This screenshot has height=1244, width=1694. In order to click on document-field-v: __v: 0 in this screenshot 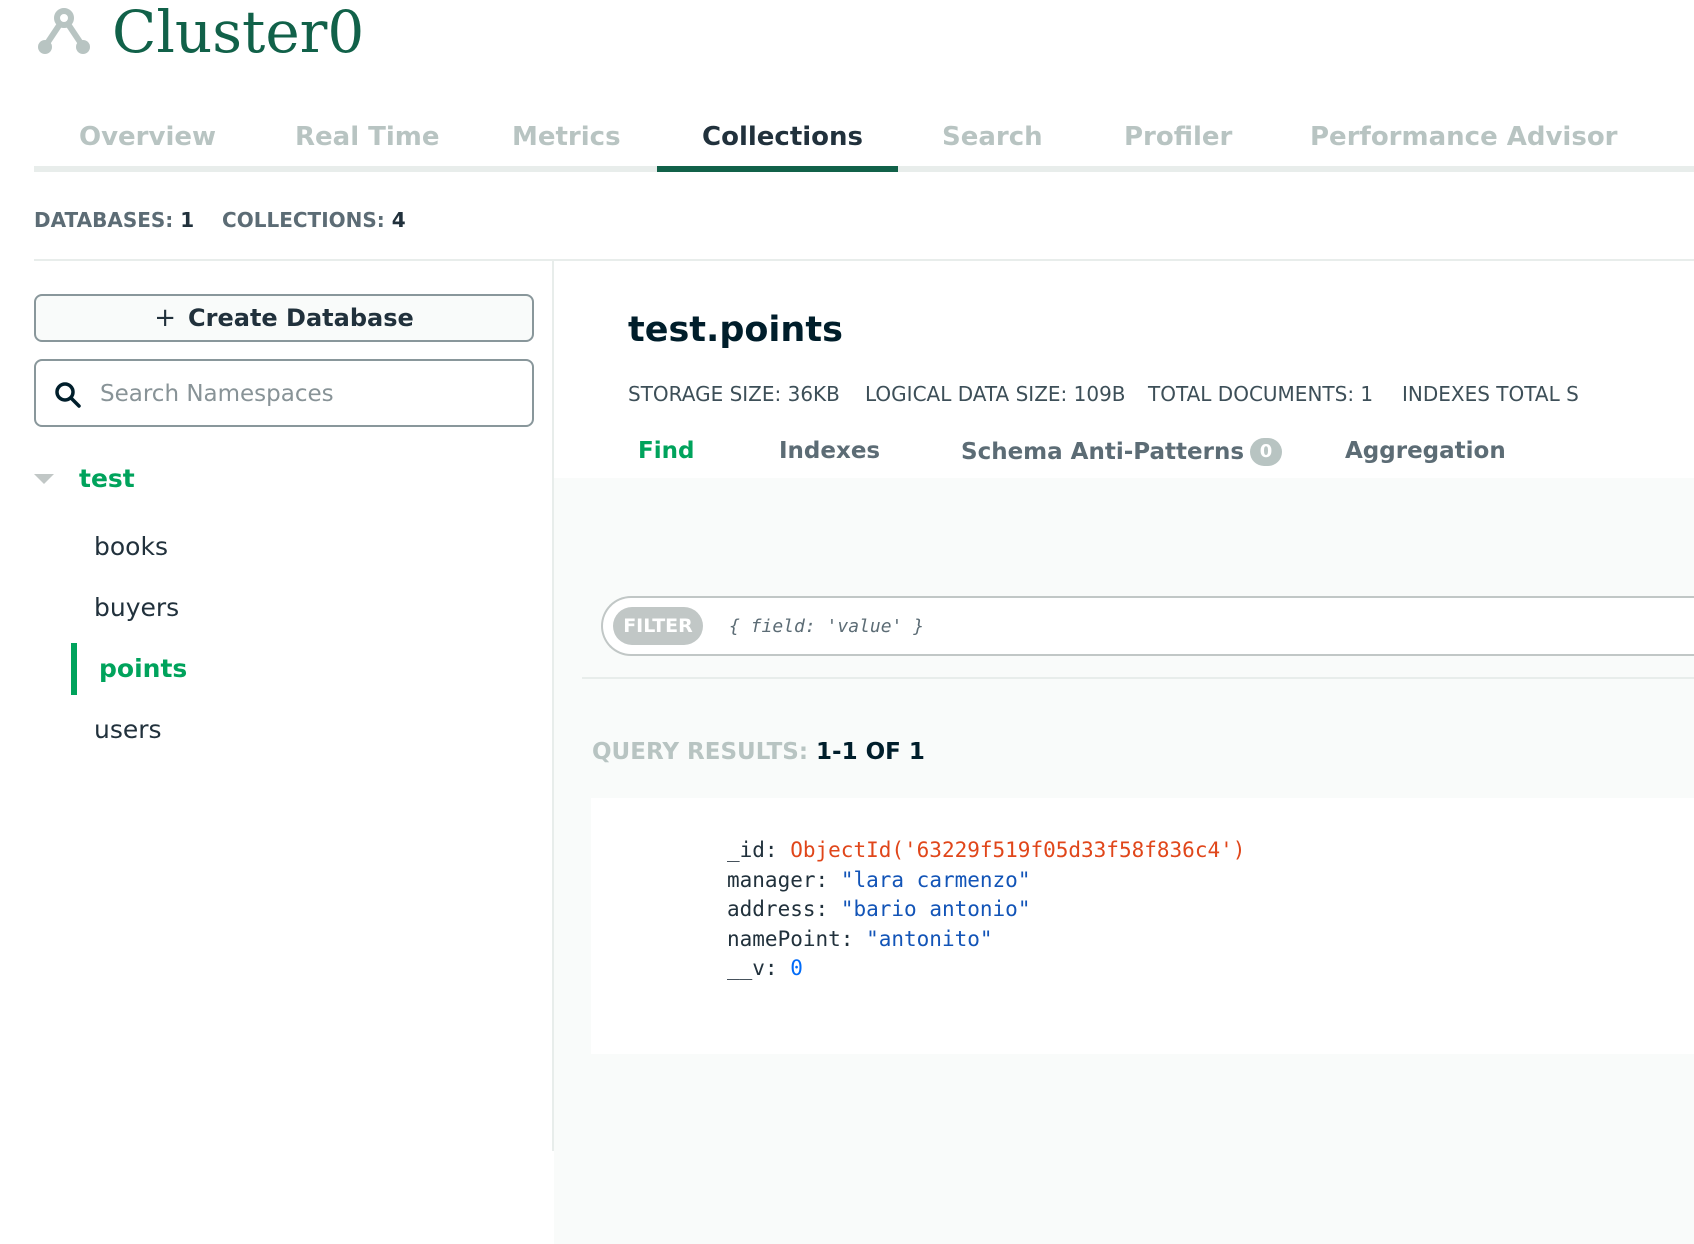, I will do `click(765, 968)`.